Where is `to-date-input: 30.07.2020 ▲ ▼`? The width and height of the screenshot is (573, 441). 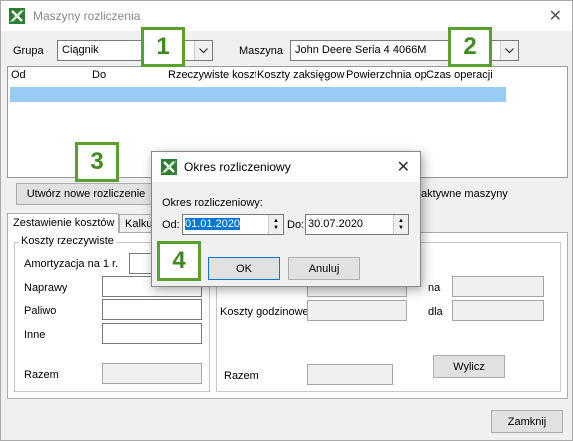 to-date-input: 30.07.2020 ▲ ▼ is located at coordinates (357, 224).